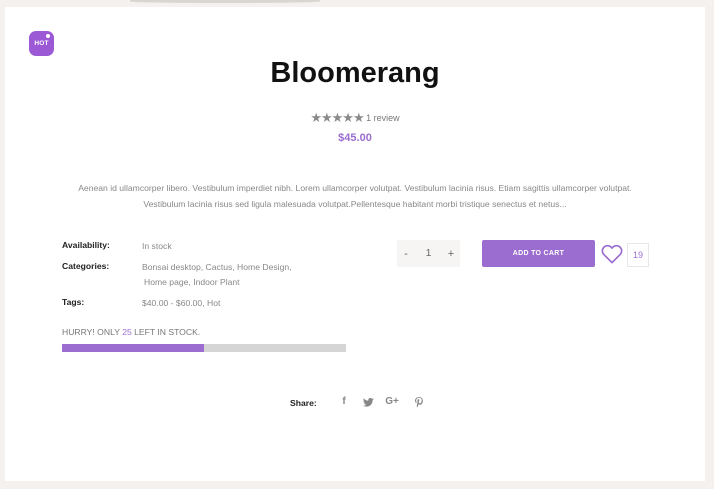 The image size is (714, 489). I want to click on categories-label: Categories:, so click(86, 266).